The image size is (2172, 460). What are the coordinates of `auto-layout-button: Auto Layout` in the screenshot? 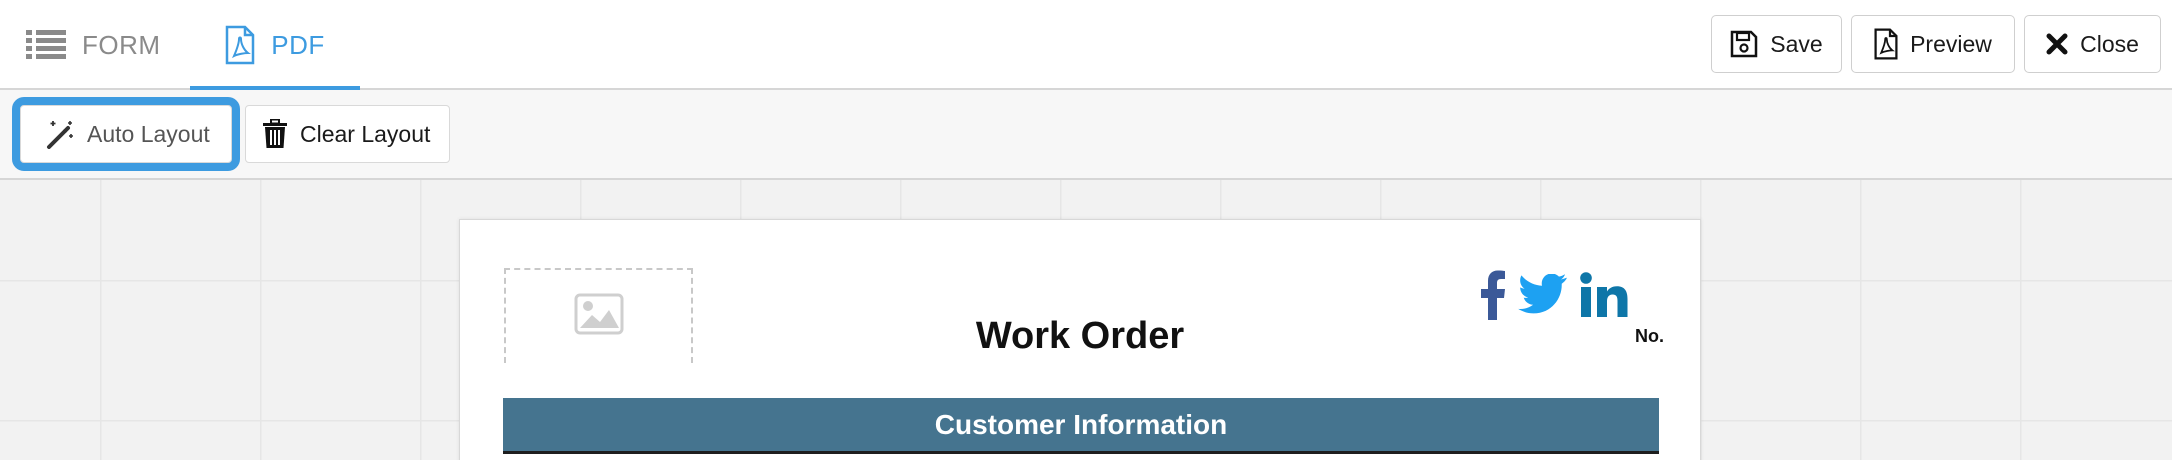 It's located at (126, 134).